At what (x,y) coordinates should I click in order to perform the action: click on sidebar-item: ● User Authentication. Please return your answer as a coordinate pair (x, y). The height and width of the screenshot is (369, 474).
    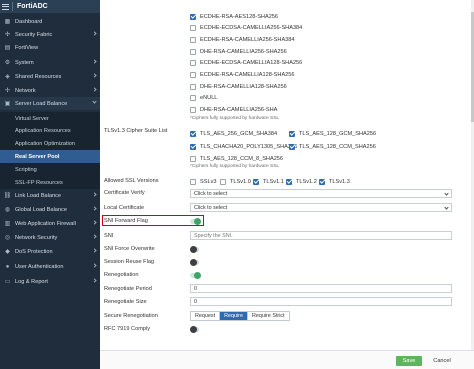
    Looking at the image, I should click on (50, 266).